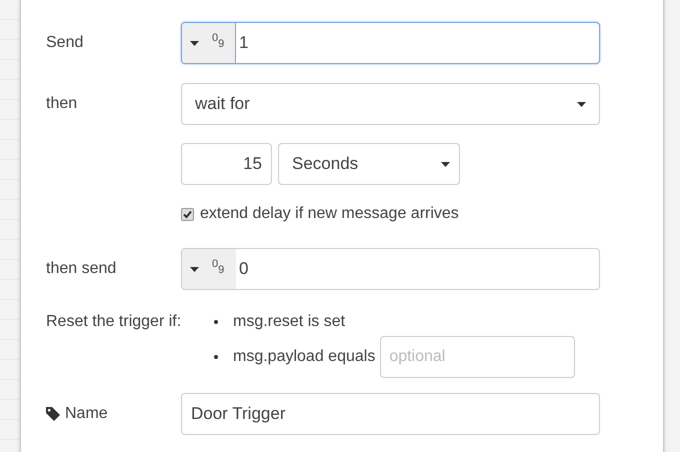  Describe the element at coordinates (390, 269) in the screenshot. I see `typed-input-field: 09 0` at that location.